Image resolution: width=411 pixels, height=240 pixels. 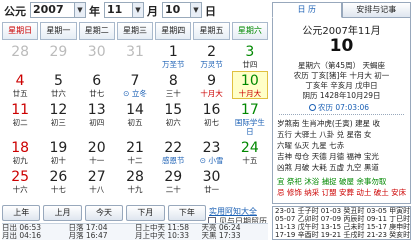 What do you see at coordinates (135, 177) in the screenshot?
I see `day-number: 28` at bounding box center [135, 177].